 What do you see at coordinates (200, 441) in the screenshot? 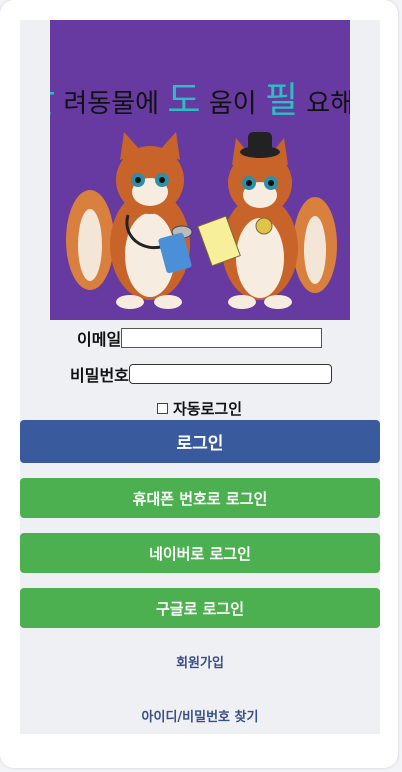
I see `login-button: 로그인` at bounding box center [200, 441].